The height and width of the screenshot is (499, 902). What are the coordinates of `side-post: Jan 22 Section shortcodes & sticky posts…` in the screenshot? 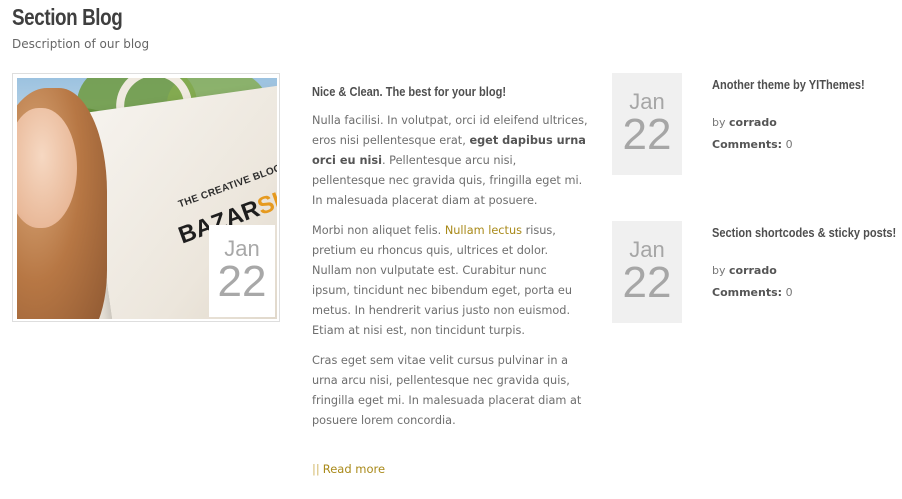 It's located at (754, 272).